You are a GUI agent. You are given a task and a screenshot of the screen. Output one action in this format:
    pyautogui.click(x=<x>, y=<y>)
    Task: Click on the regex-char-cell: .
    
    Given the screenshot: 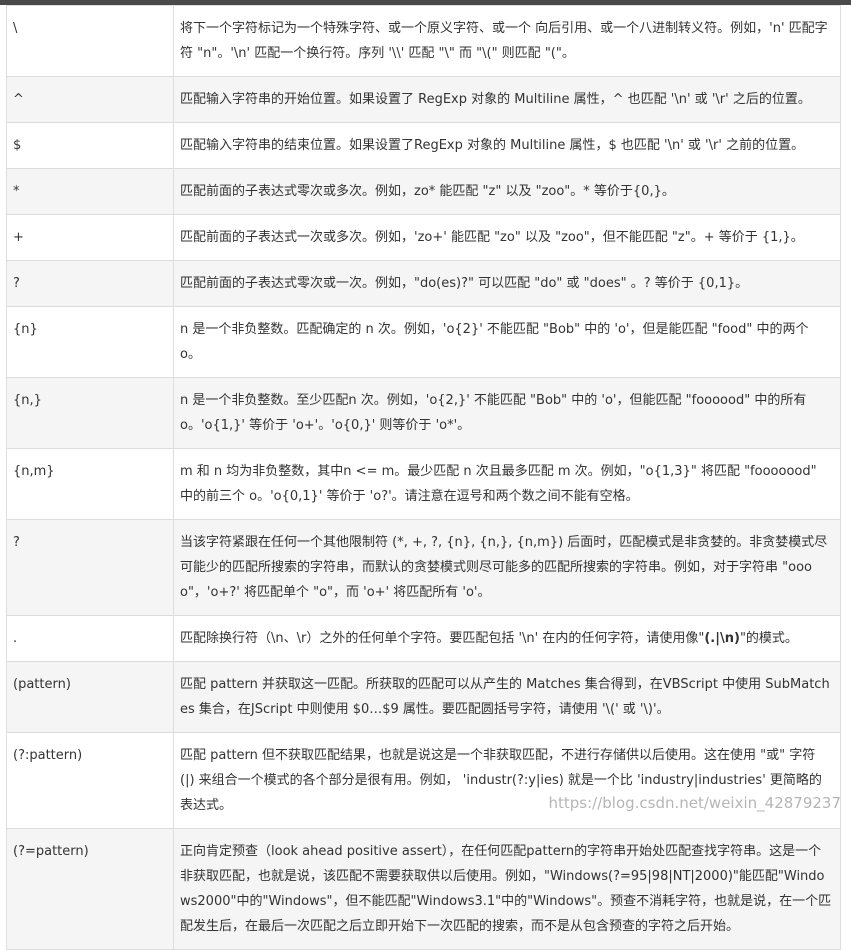 What is the action you would take?
    pyautogui.click(x=90, y=638)
    